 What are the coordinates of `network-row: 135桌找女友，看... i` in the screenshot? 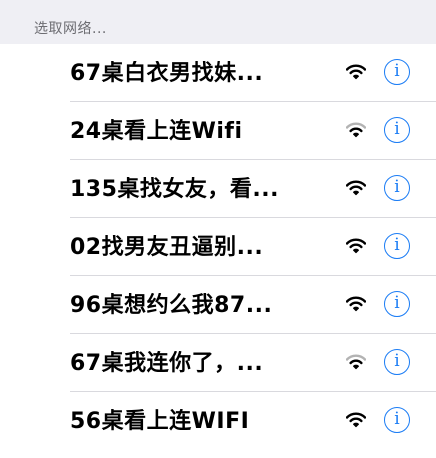 It's located at (218, 189).